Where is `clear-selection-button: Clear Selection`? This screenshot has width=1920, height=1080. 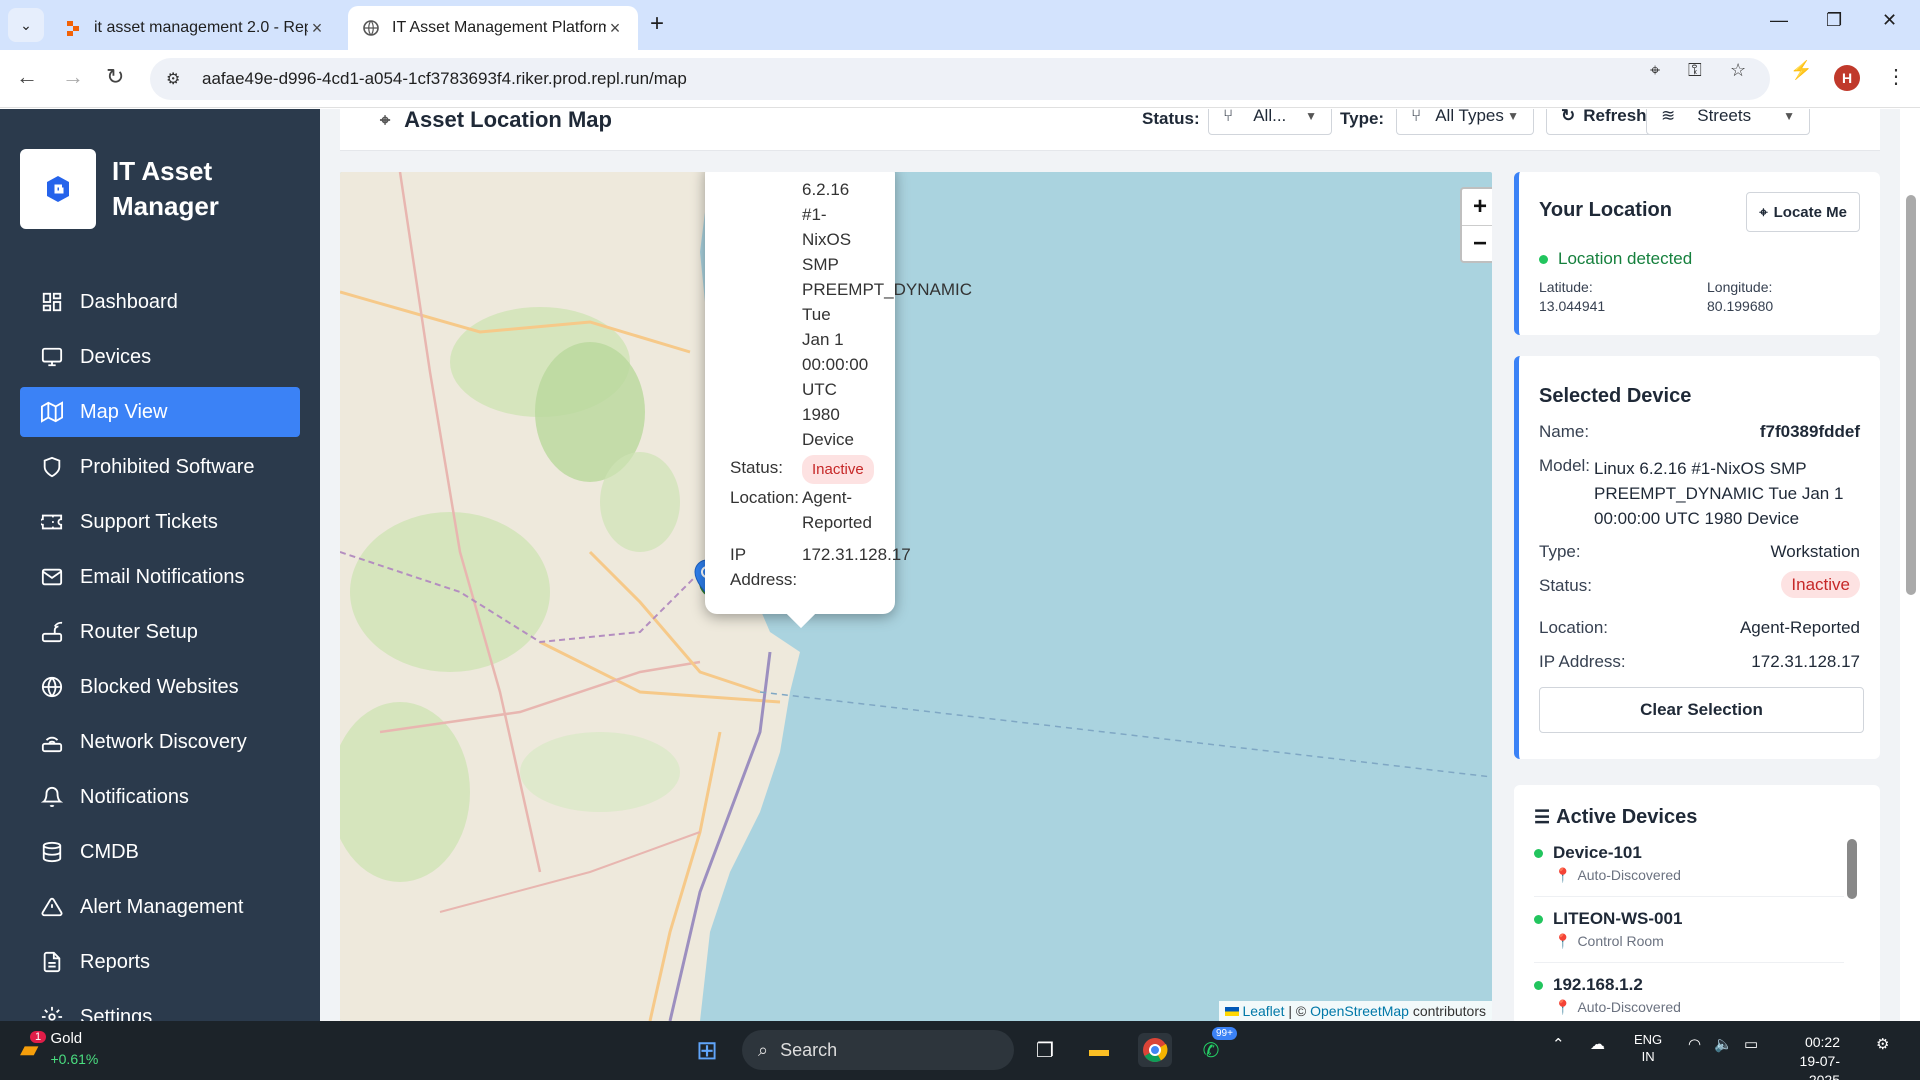 clear-selection-button: Clear Selection is located at coordinates (1701, 710).